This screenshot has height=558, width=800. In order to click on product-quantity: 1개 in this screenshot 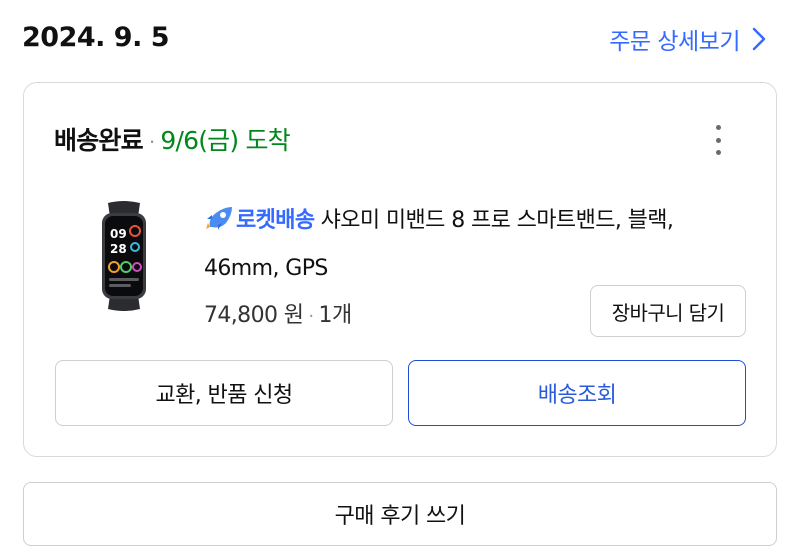, I will do `click(335, 315)`.